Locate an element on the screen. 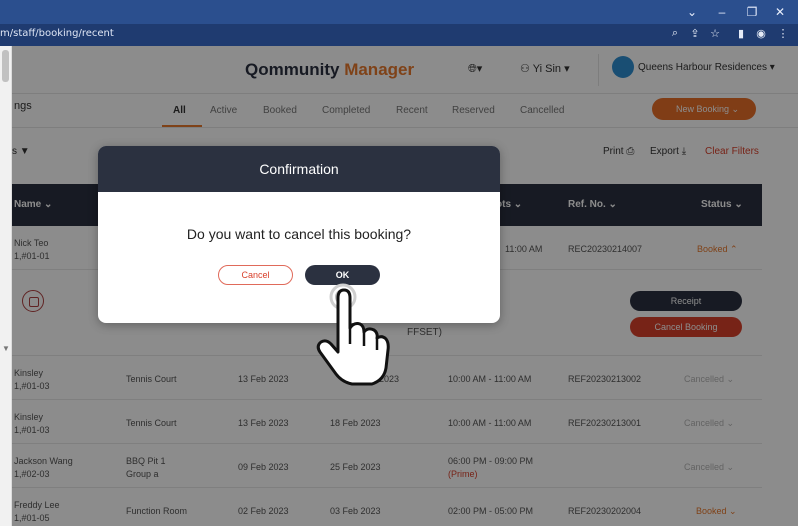 The image size is (798, 526). scroll-down-arrow-icon: ▼ is located at coordinates (6, 348).